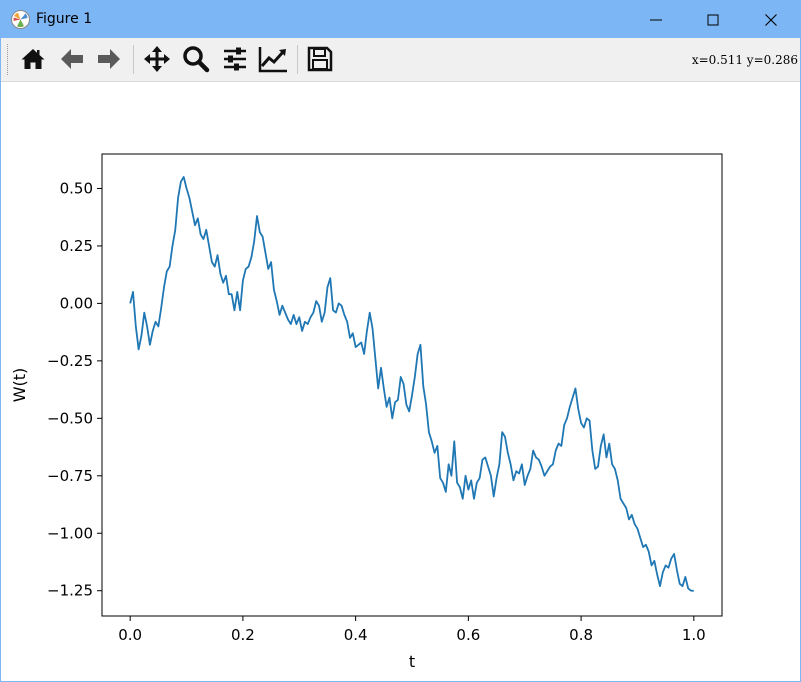 This screenshot has height=682, width=801. Describe the element at coordinates (70, 476) in the screenshot. I see `y-tick-label: −0.75` at that location.